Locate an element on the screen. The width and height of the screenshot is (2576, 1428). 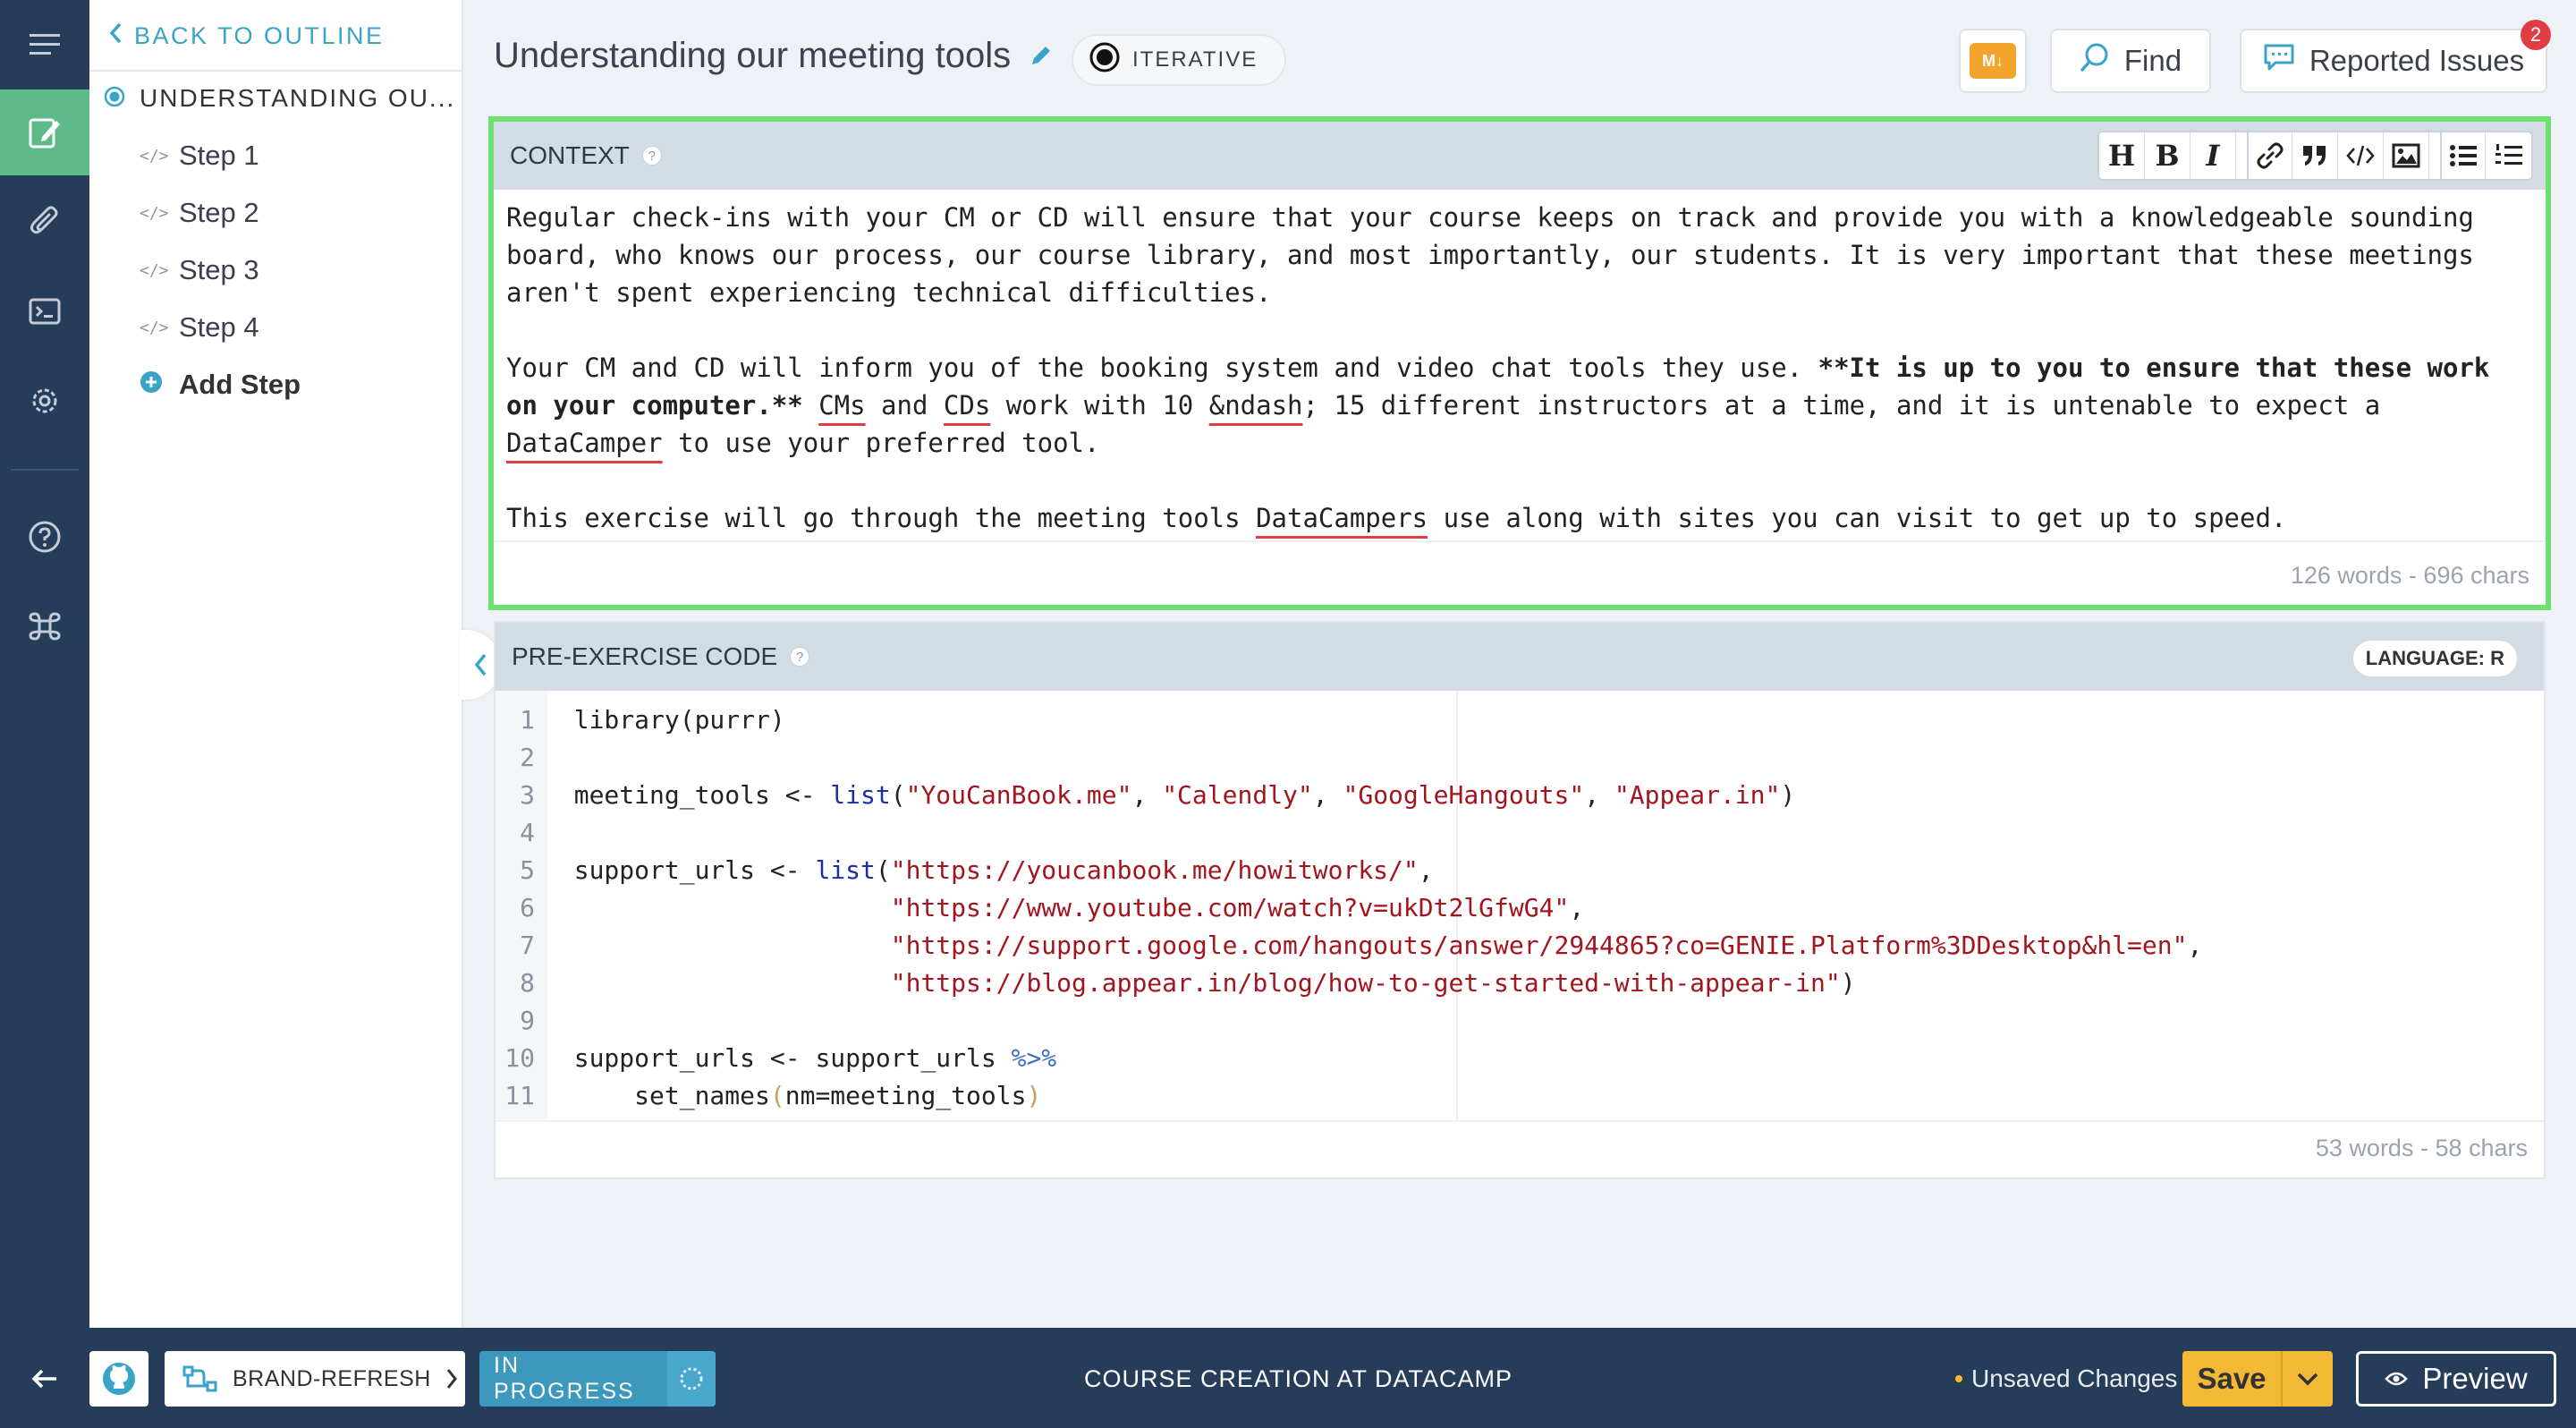
console-icon is located at coordinates (44, 311).